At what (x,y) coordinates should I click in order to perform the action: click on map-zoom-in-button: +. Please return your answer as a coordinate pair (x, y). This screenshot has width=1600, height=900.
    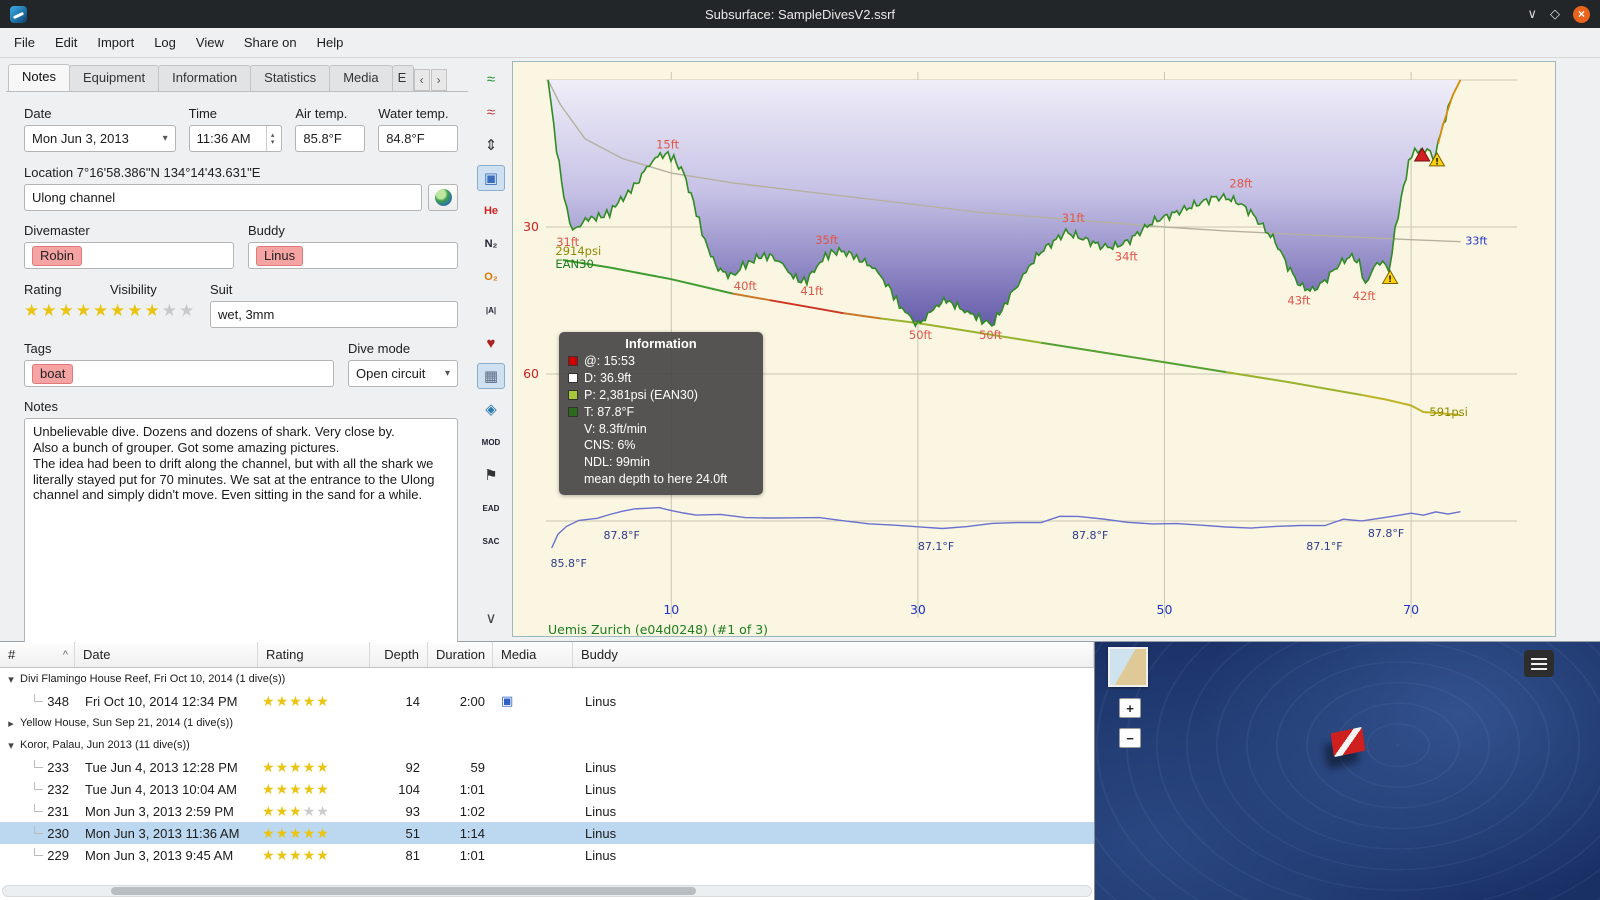
    Looking at the image, I should click on (1130, 708).